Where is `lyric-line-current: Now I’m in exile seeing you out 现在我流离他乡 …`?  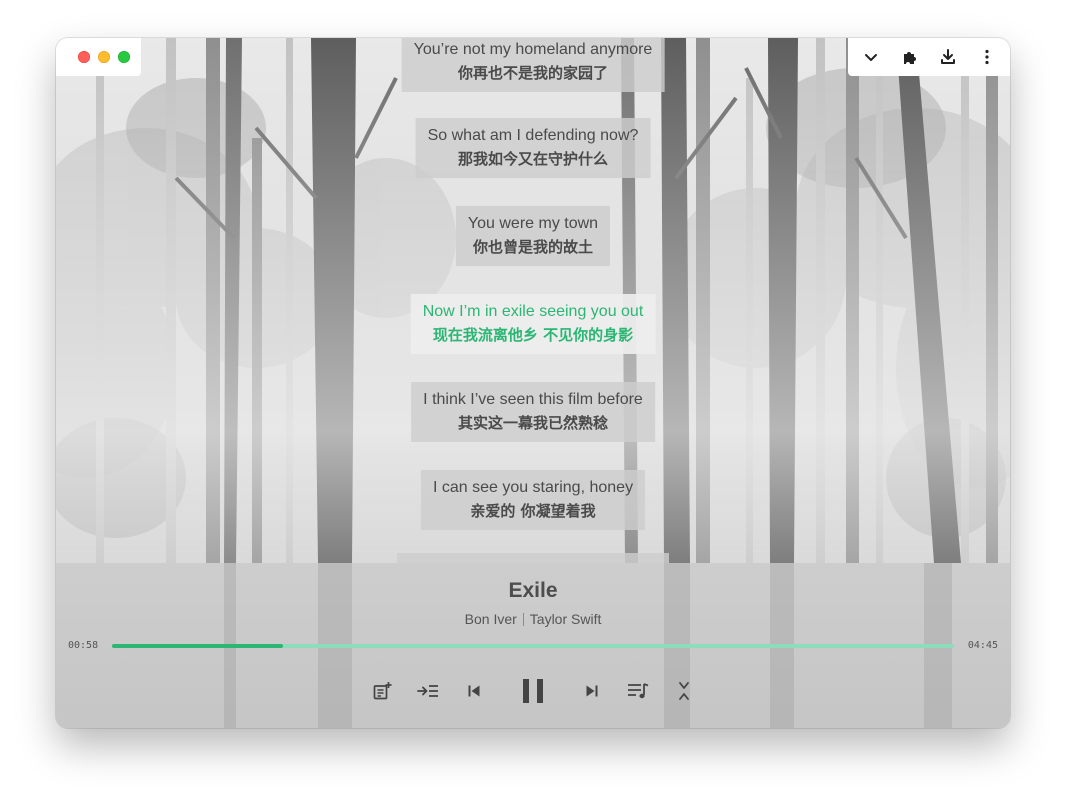
lyric-line-current: Now I’m in exile seeing you out 现在我流离他乡 … is located at coordinates (533, 324).